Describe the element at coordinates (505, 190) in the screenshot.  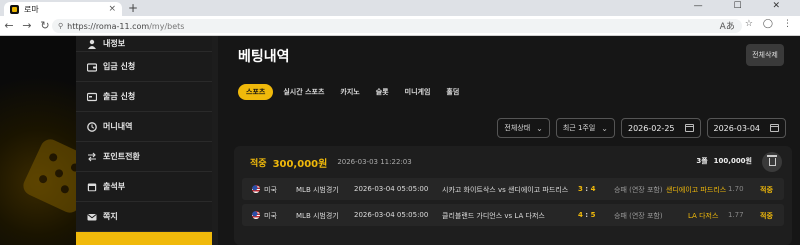
I see `match: 시카고 화이트삭스 vs 샌디에이고 파드리스` at that location.